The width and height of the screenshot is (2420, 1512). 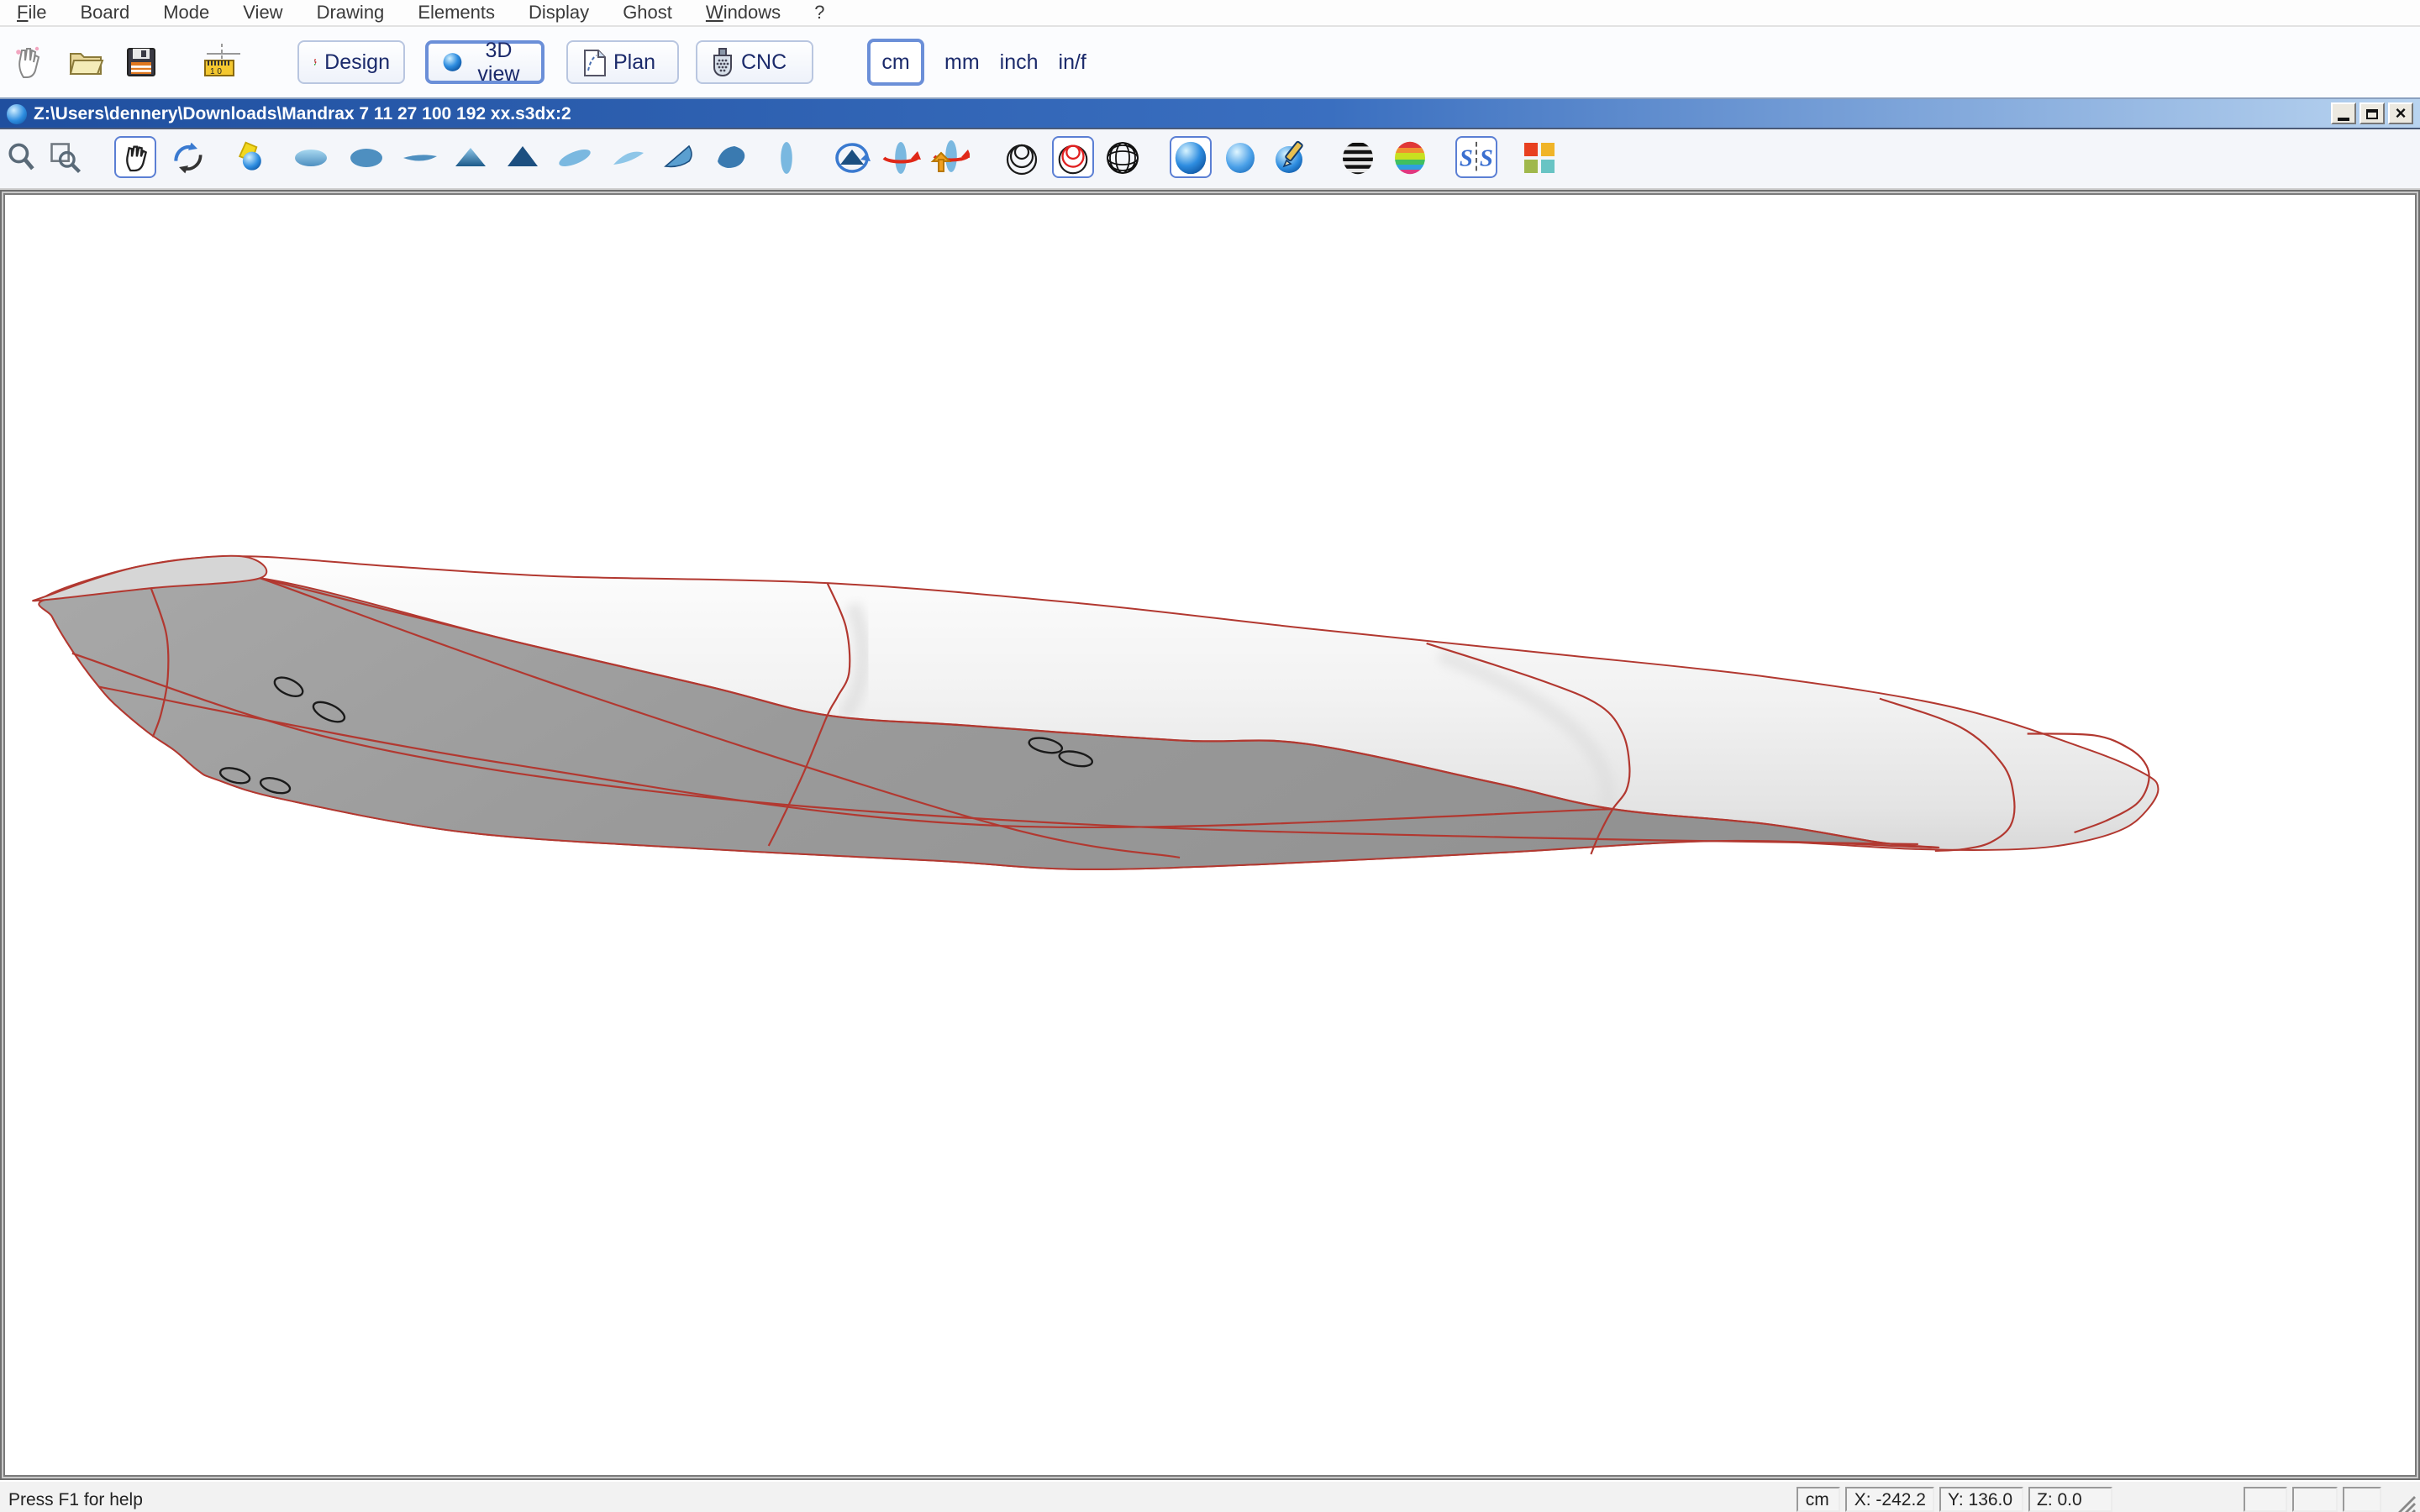 What do you see at coordinates (1022, 158) in the screenshot?
I see `show-slices-icon` at bounding box center [1022, 158].